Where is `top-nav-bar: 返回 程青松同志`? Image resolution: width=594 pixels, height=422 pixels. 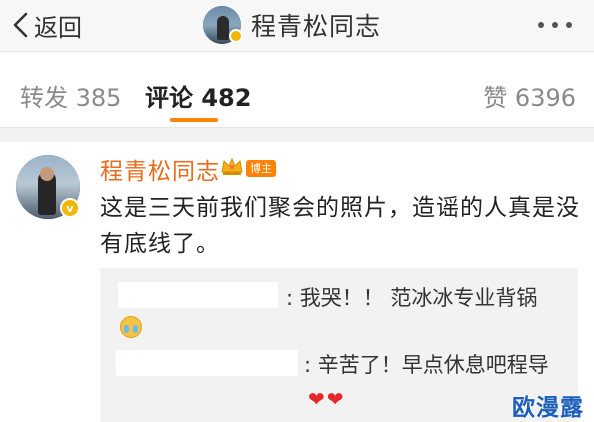 top-nav-bar: 返回 程青松同志 is located at coordinates (297, 26).